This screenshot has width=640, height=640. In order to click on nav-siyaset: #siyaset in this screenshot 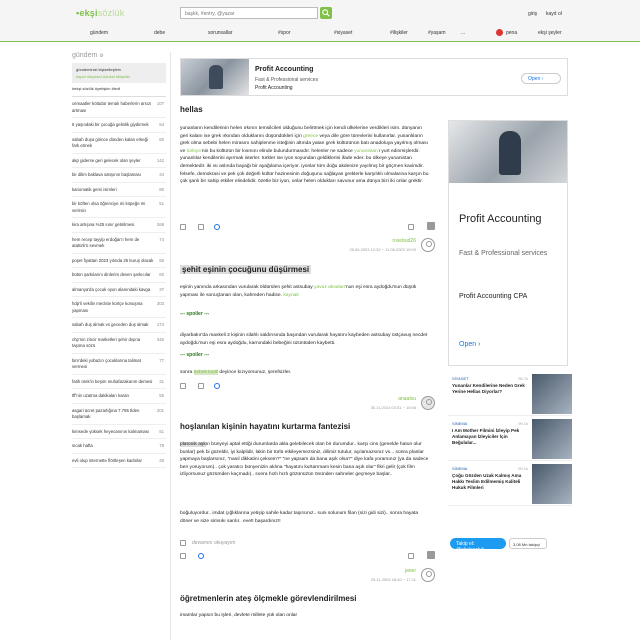, I will do `click(343, 33)`.